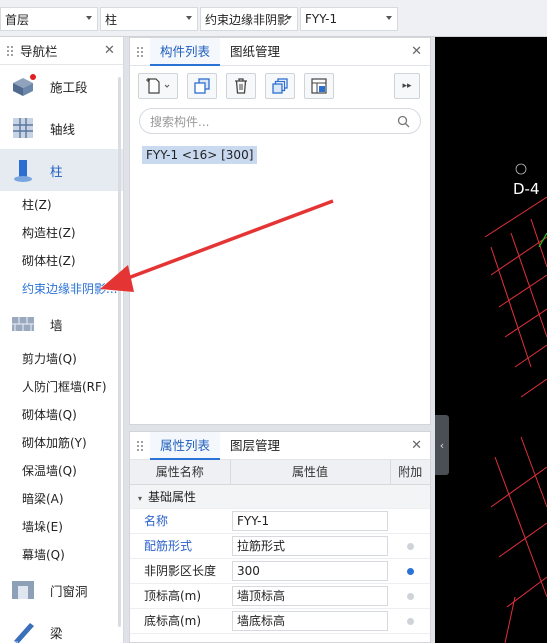  What do you see at coordinates (349, 19) in the screenshot?
I see `component-select: FYY-1` at bounding box center [349, 19].